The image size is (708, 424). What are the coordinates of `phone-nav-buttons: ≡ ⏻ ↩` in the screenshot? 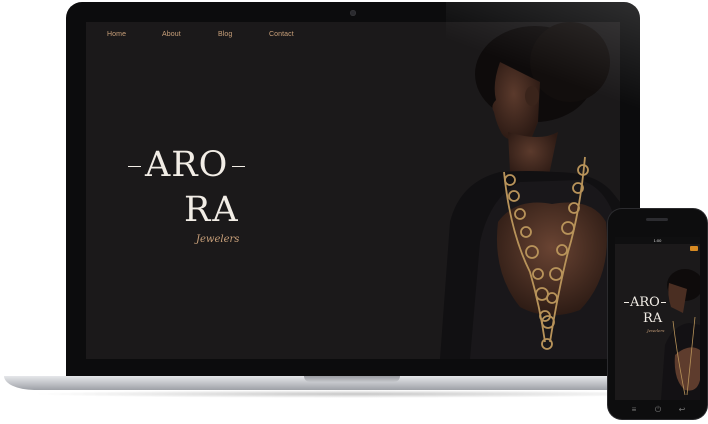 It's located at (657, 410).